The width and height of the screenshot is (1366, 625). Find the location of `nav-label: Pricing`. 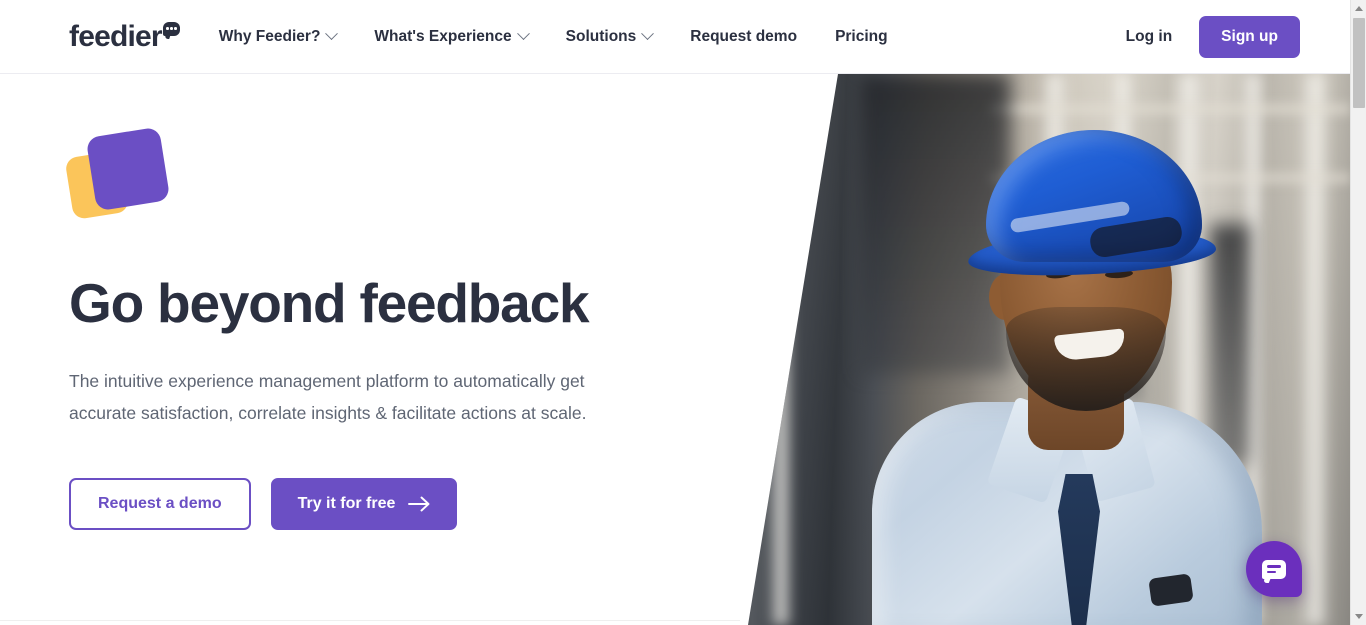

nav-label: Pricing is located at coordinates (861, 36).